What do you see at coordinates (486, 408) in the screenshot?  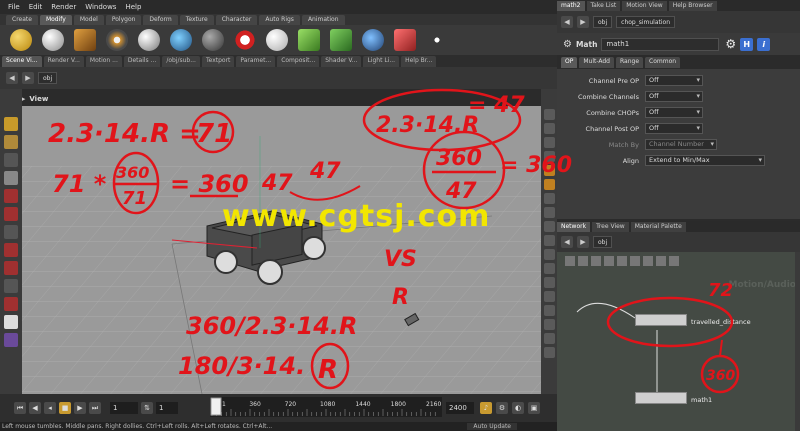 I see `audio-icon: ♪` at bounding box center [486, 408].